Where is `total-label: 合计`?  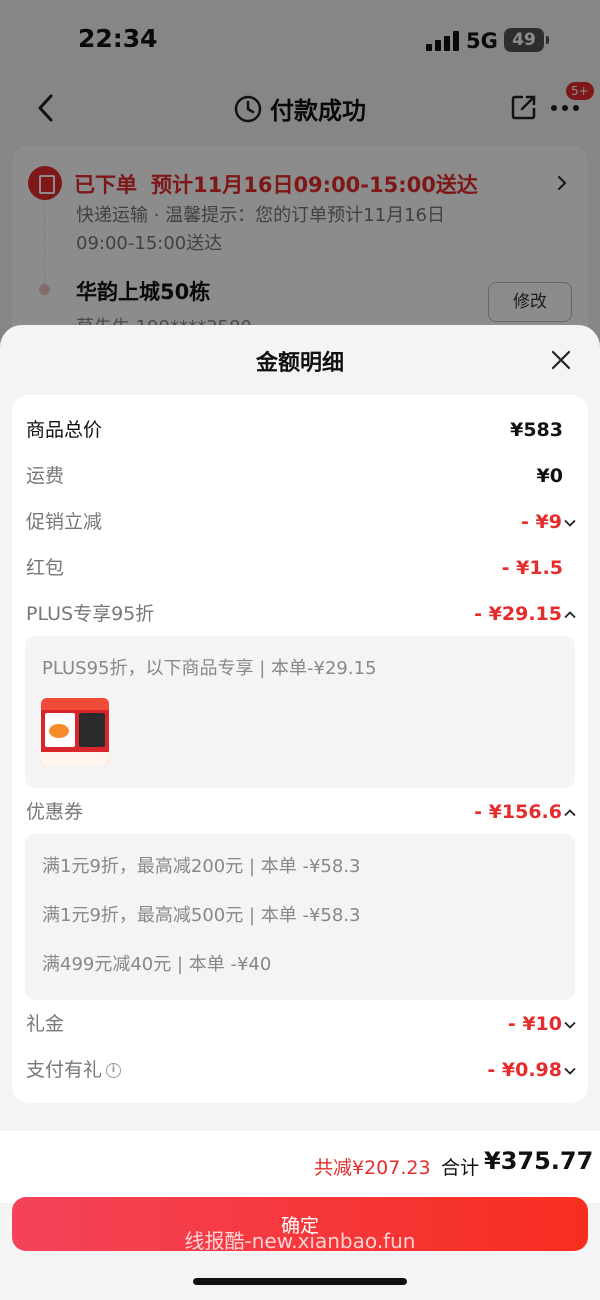 total-label: 合计 is located at coordinates (460, 1168).